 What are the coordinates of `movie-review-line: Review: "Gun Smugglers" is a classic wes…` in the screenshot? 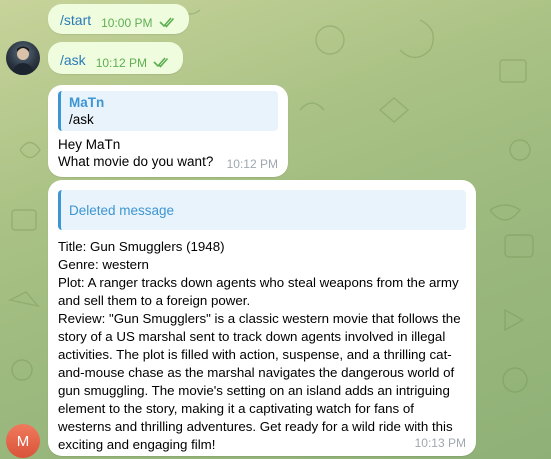 It's located at (259, 318).